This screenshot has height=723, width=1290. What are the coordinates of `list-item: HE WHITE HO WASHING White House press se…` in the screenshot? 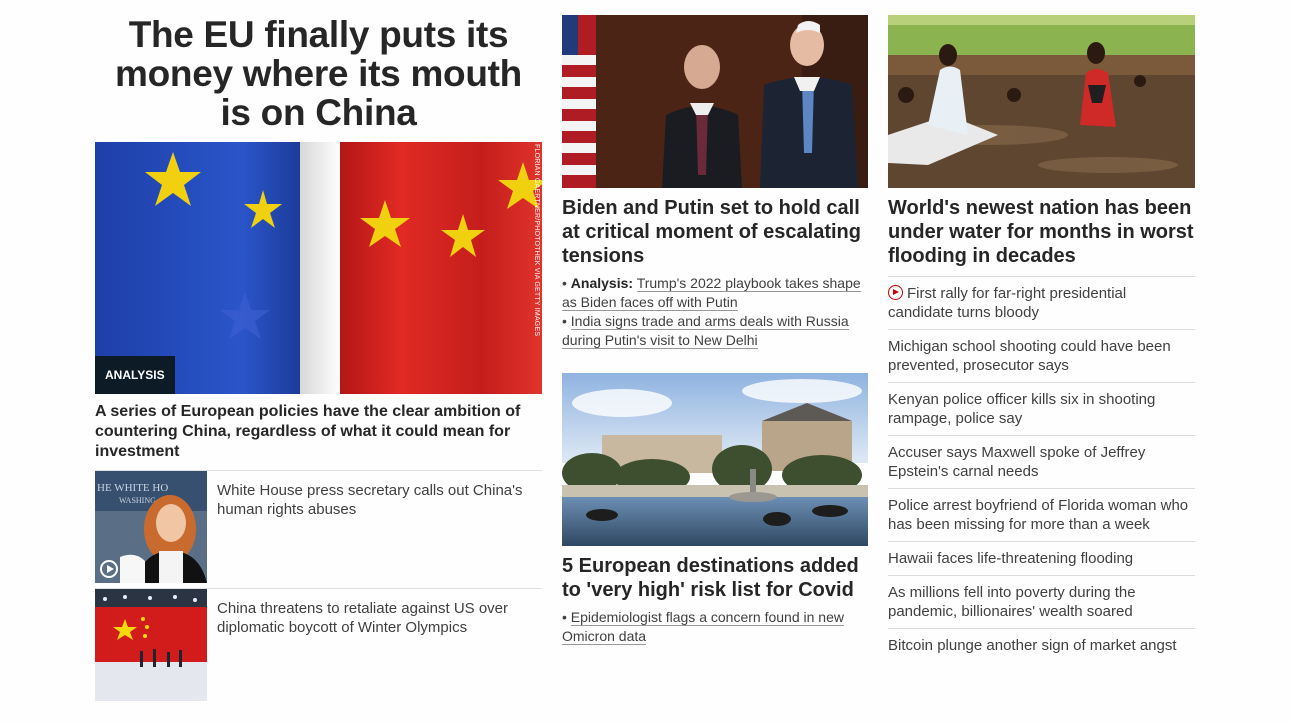 It's located at (318, 526).